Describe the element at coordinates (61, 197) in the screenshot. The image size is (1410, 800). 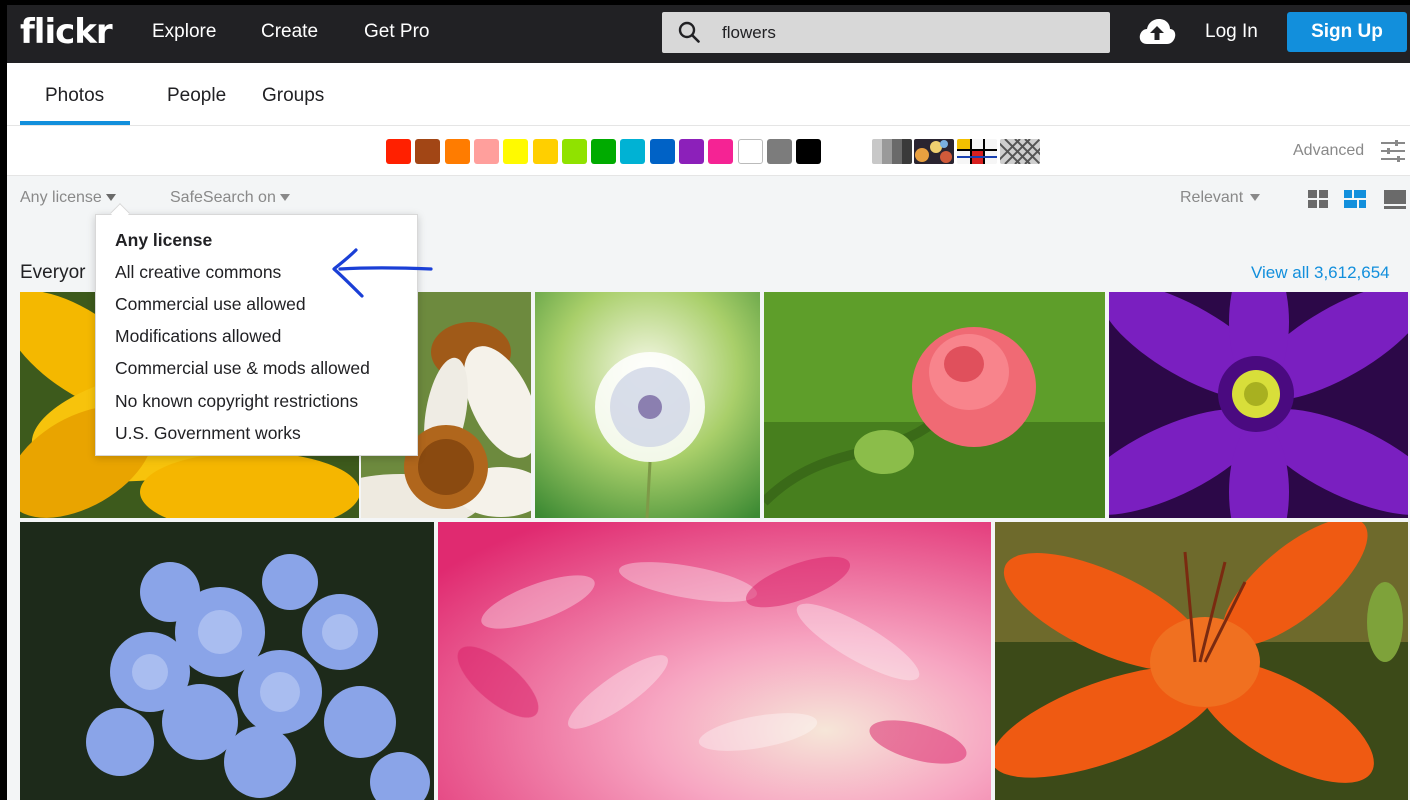
I see `license-filter-label: Any license` at that location.